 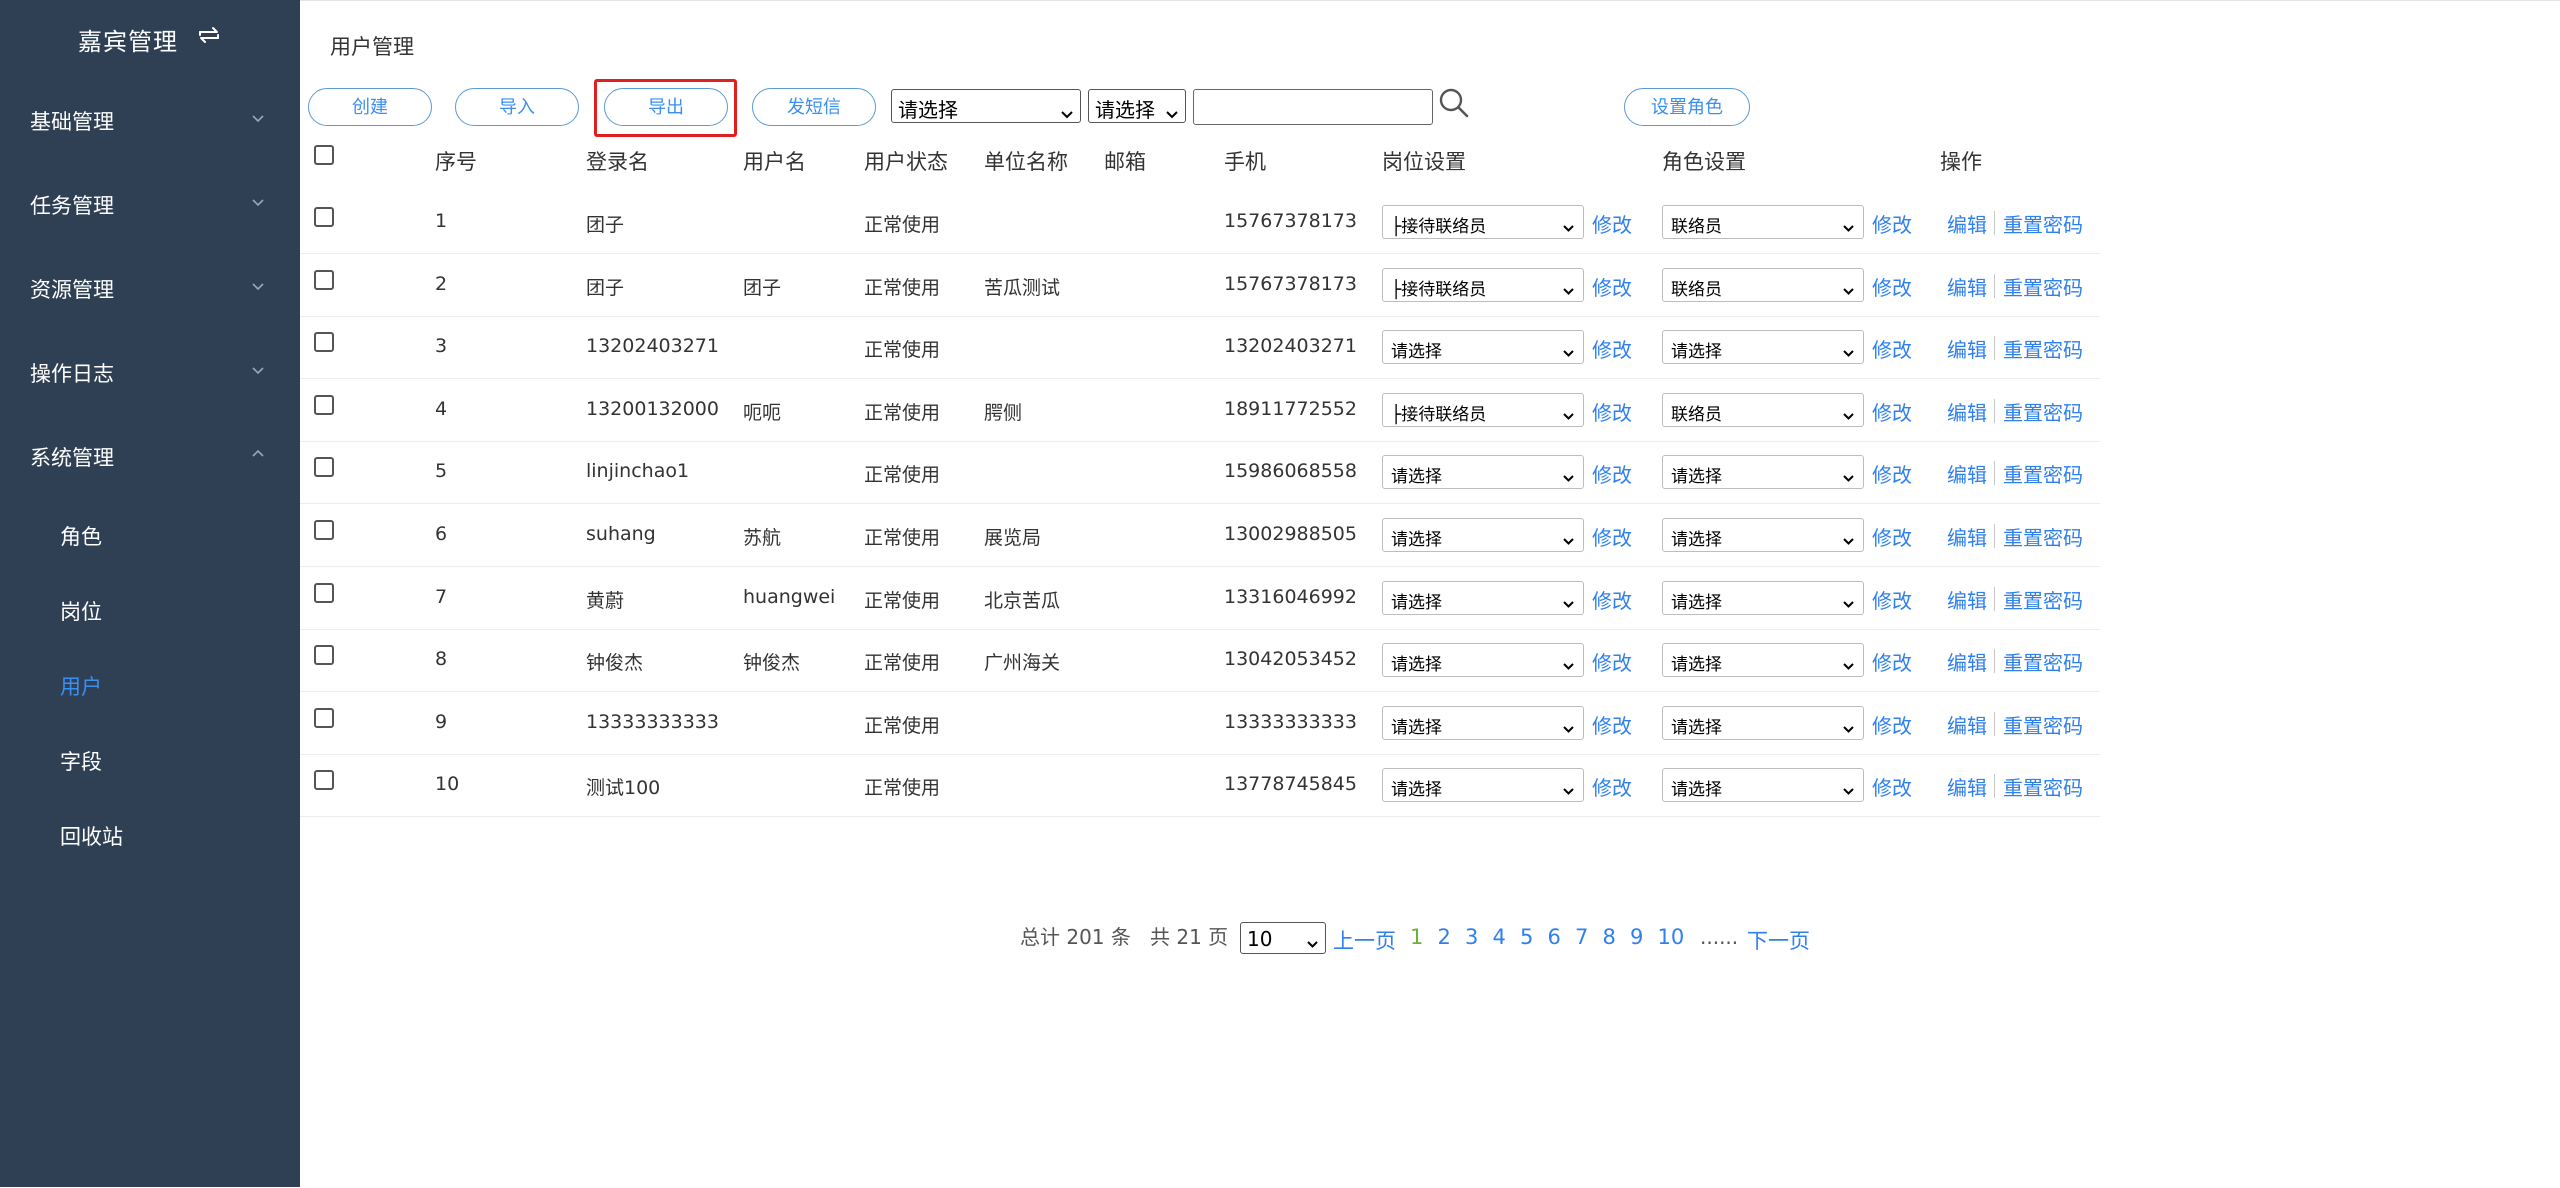 What do you see at coordinates (1313, 107) in the screenshot?
I see `search-input` at bounding box center [1313, 107].